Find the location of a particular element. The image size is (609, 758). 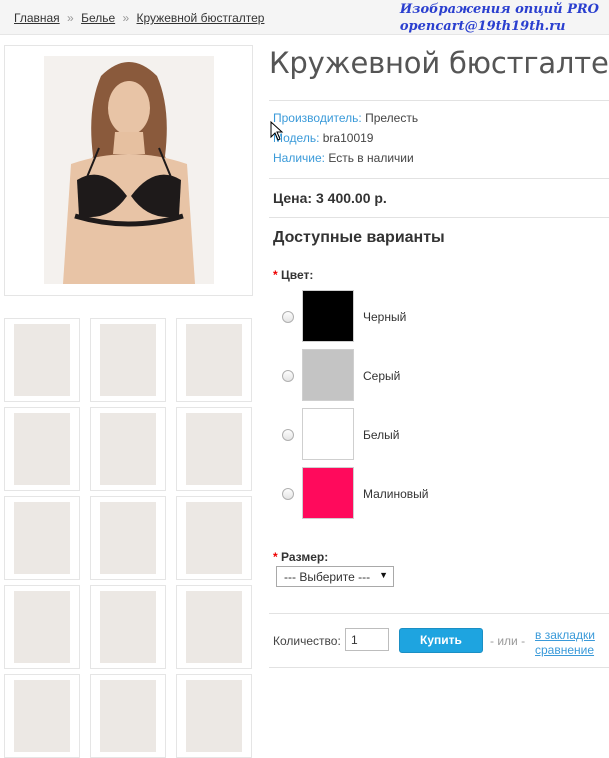

options-title: Доступные варианты is located at coordinates (359, 237).